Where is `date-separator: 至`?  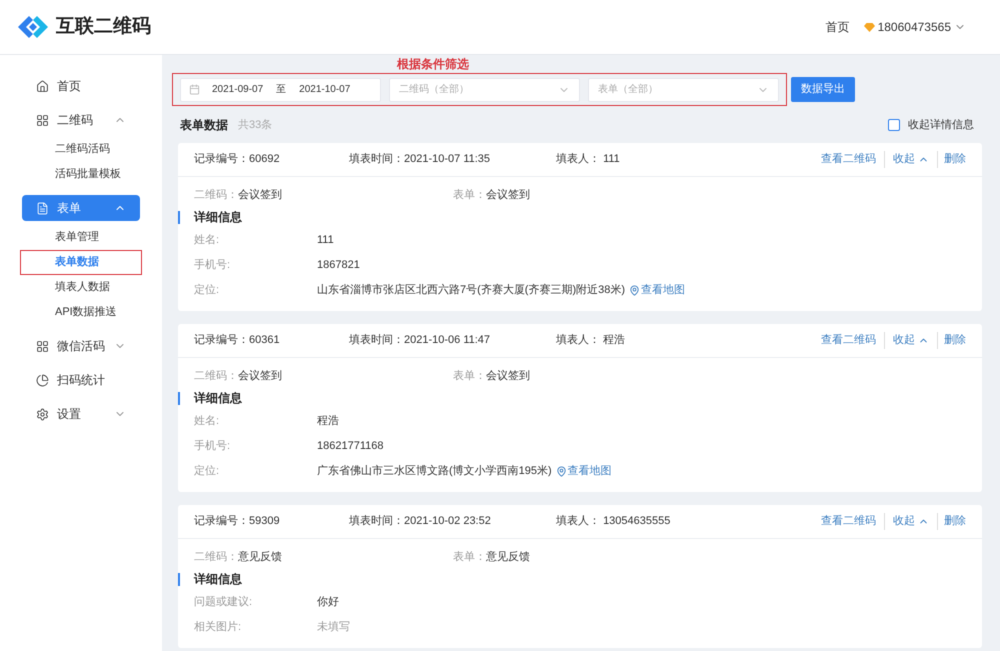
date-separator: 至 is located at coordinates (281, 90).